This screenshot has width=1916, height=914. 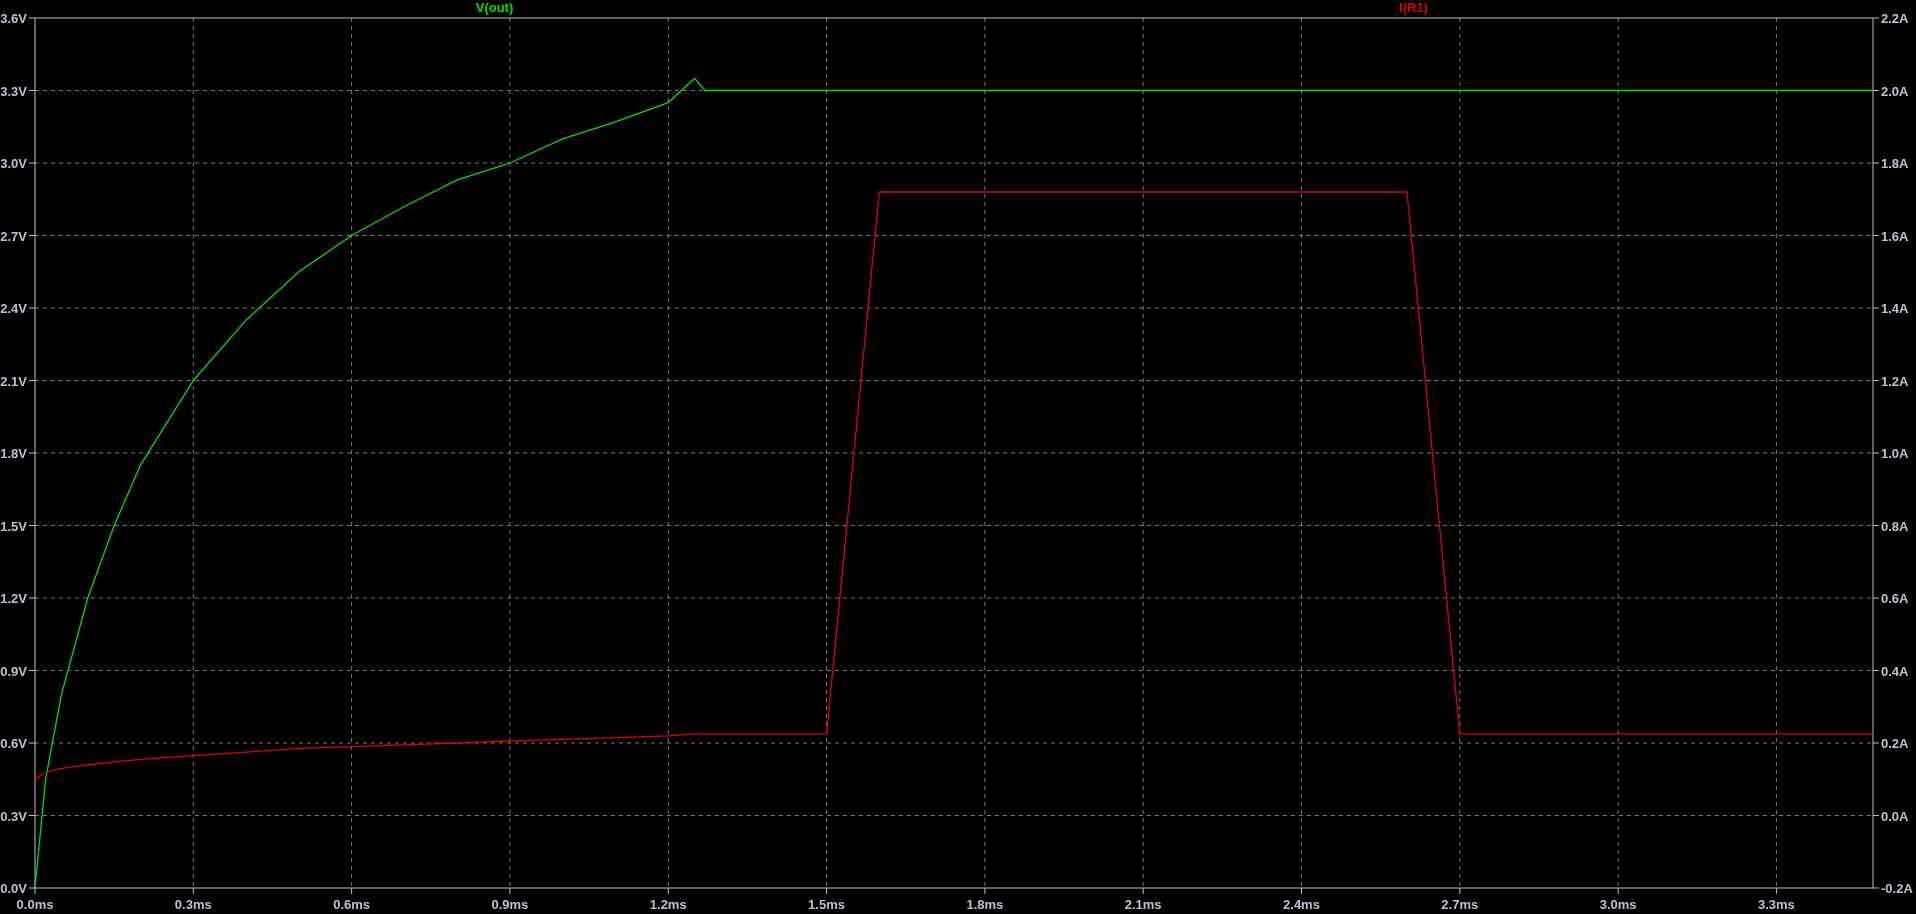 What do you see at coordinates (1413, 7) in the screenshot?
I see `trace-label: I(R1)` at bounding box center [1413, 7].